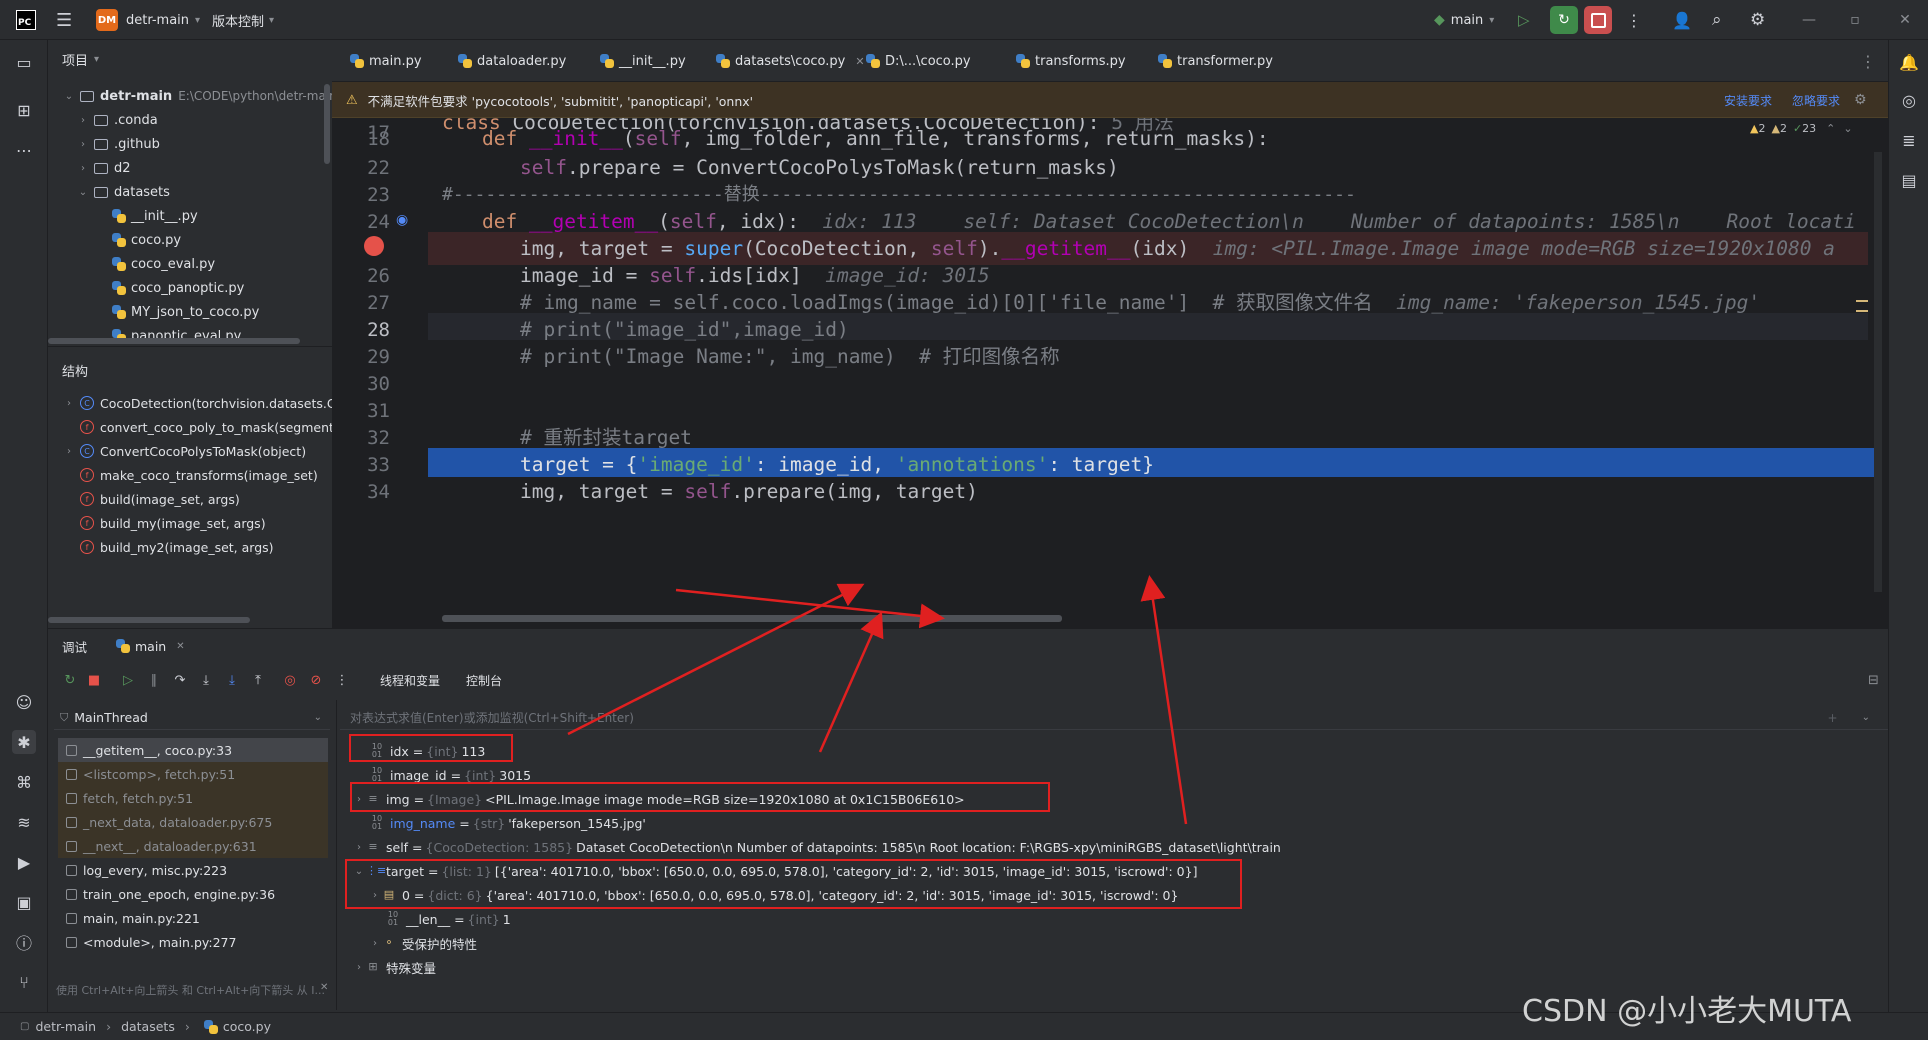 This screenshot has height=1040, width=1928. Describe the element at coordinates (1687, 1011) in the screenshot. I see `watermark: CSDN @小小老大MUTA` at that location.